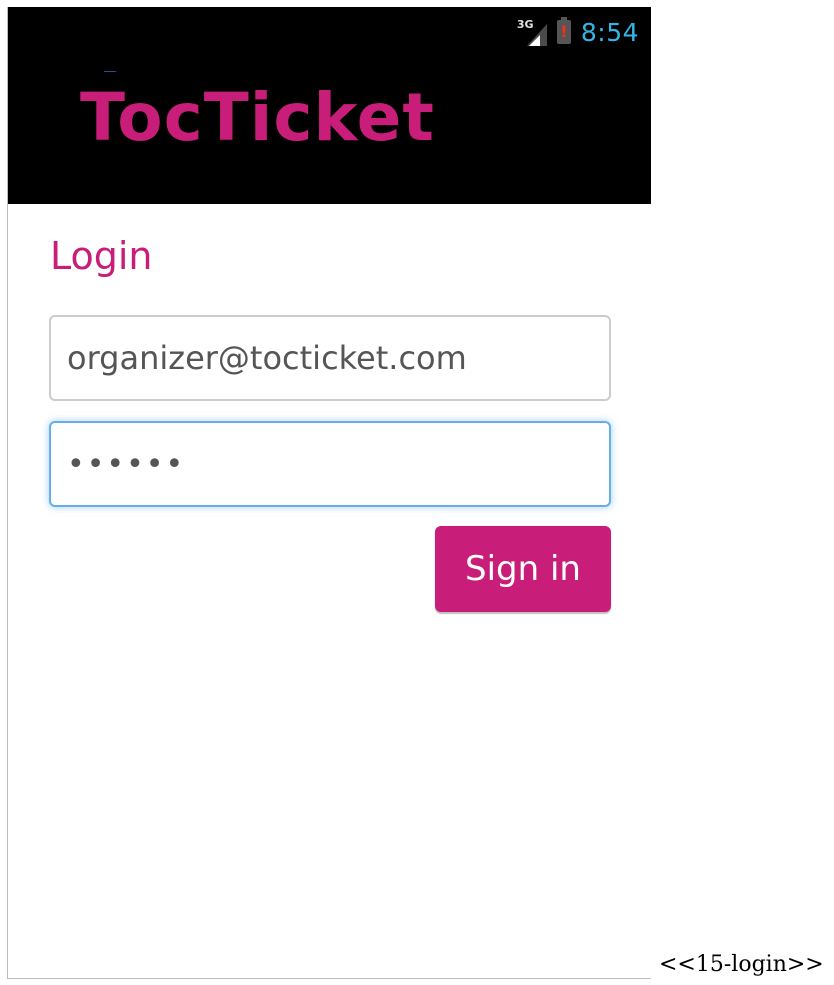  What do you see at coordinates (330, 358) in the screenshot?
I see `email-field` at bounding box center [330, 358].